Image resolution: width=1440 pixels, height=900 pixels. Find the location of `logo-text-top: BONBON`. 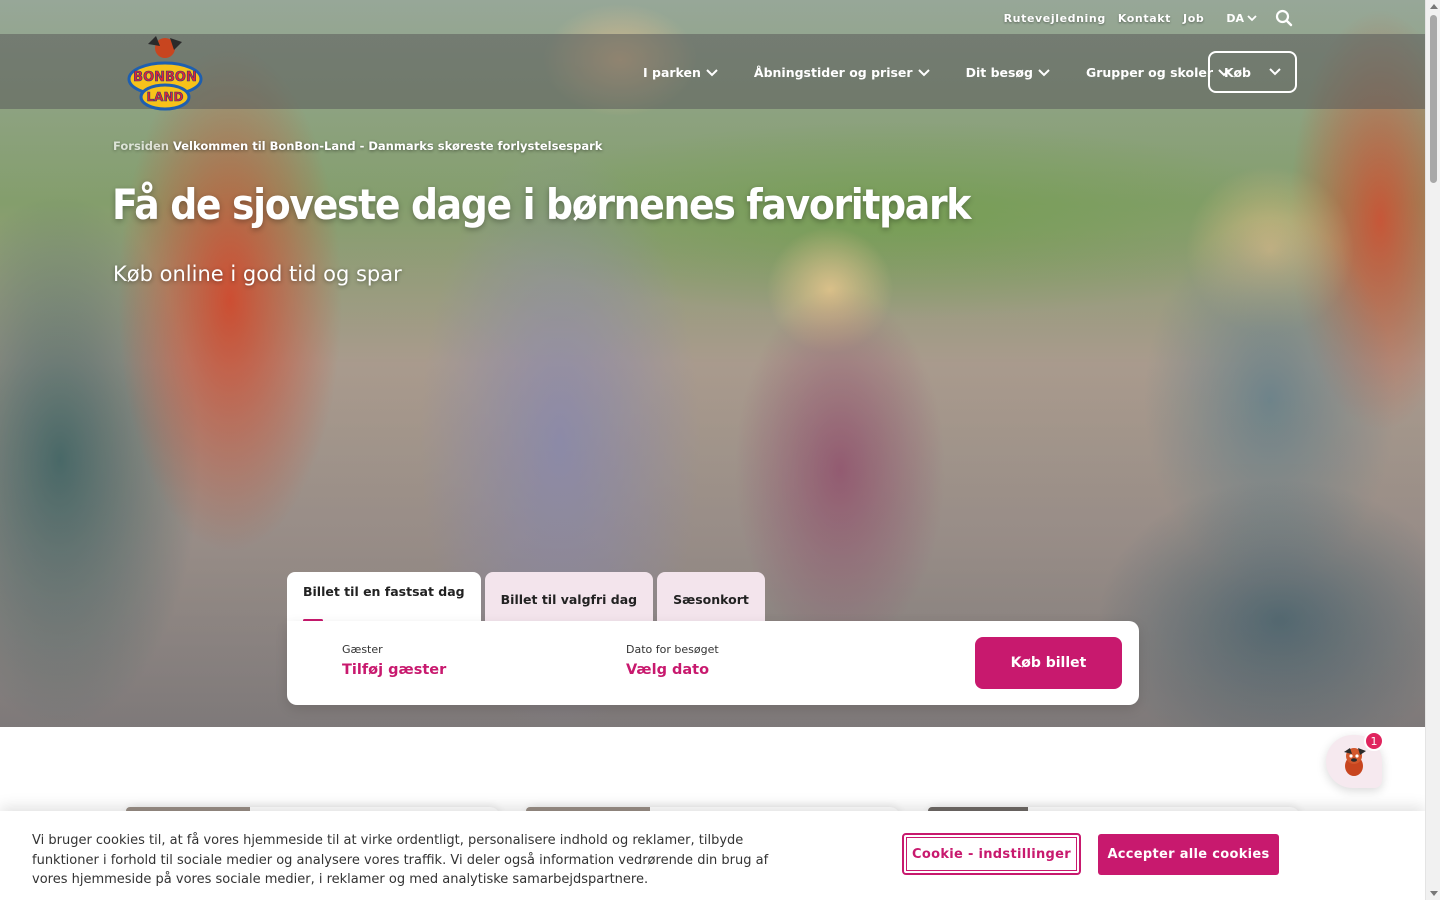

logo-text-top: BONBON is located at coordinates (165, 77).